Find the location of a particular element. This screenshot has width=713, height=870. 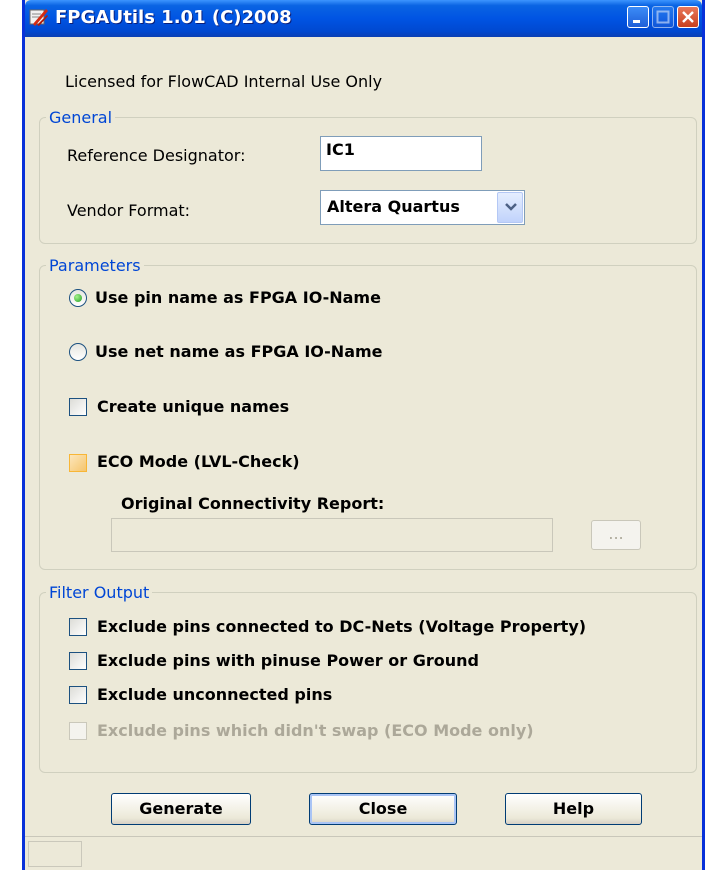

window-title: FPGAUtils 1.01 (C)2008 is located at coordinates (173, 17).